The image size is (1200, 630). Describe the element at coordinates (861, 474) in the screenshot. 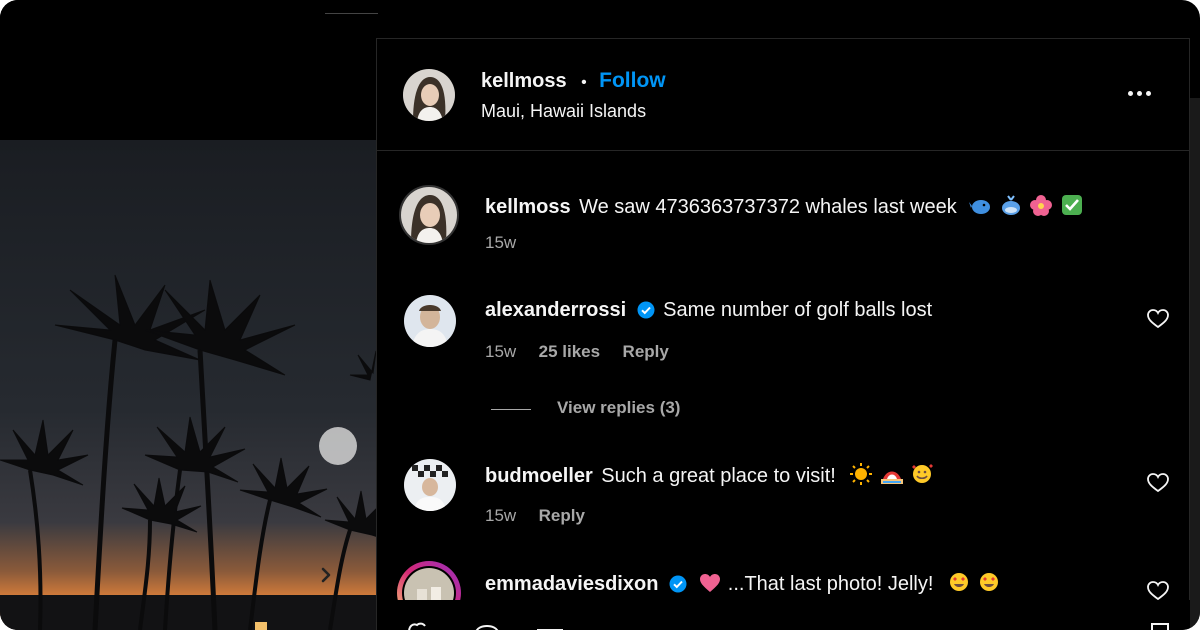

I see `sun-emoji-icon` at that location.